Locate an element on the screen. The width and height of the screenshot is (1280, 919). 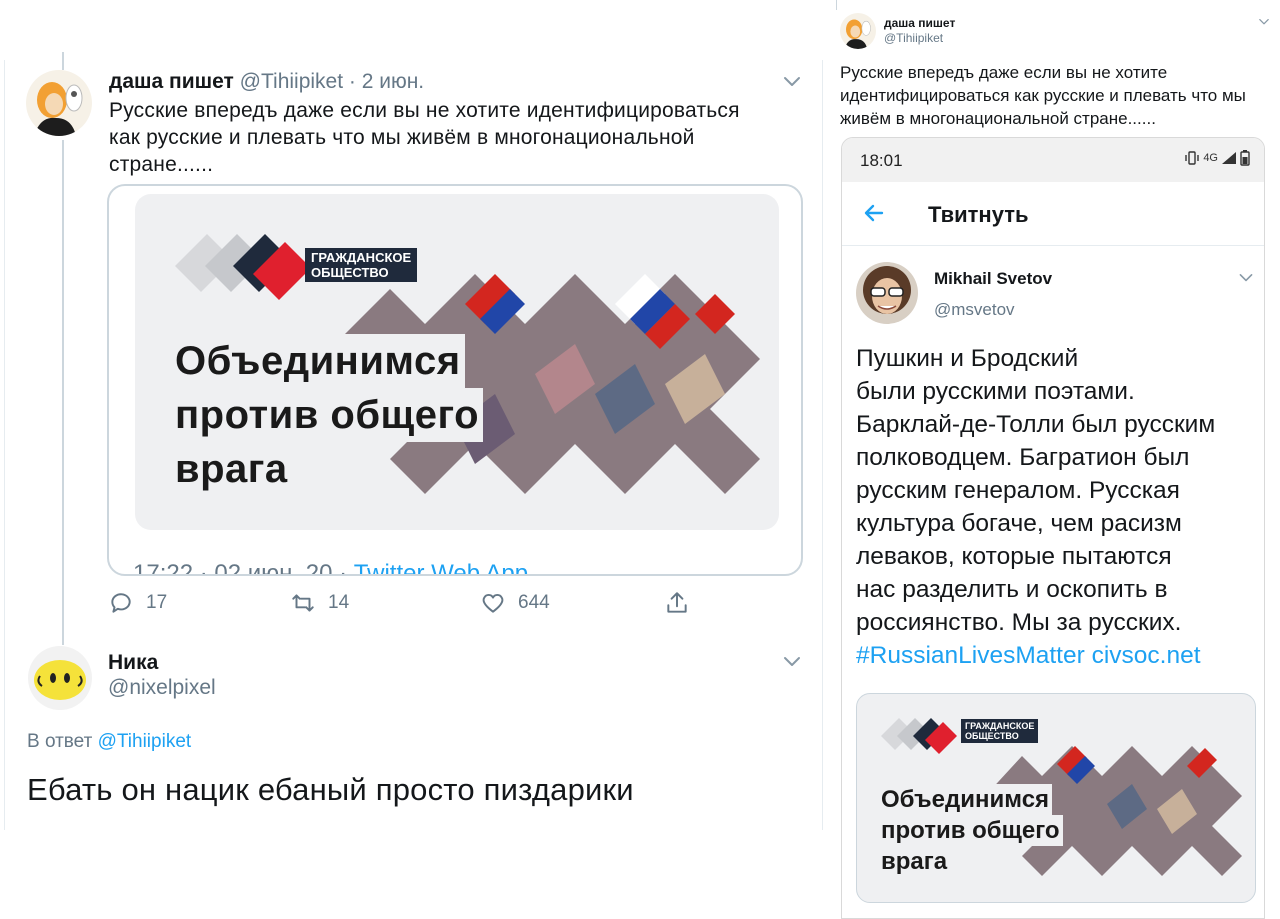
panel-border-left is located at coordinates (4, 445).